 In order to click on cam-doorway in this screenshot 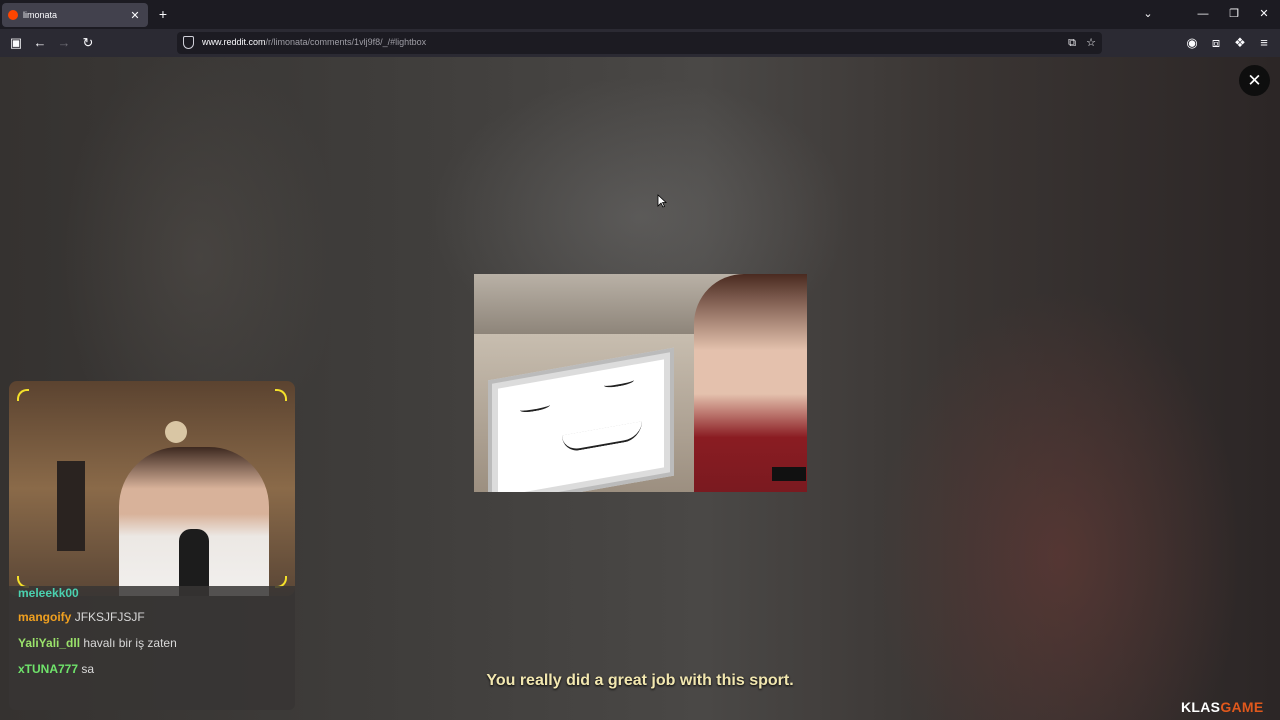, I will do `click(71, 506)`.